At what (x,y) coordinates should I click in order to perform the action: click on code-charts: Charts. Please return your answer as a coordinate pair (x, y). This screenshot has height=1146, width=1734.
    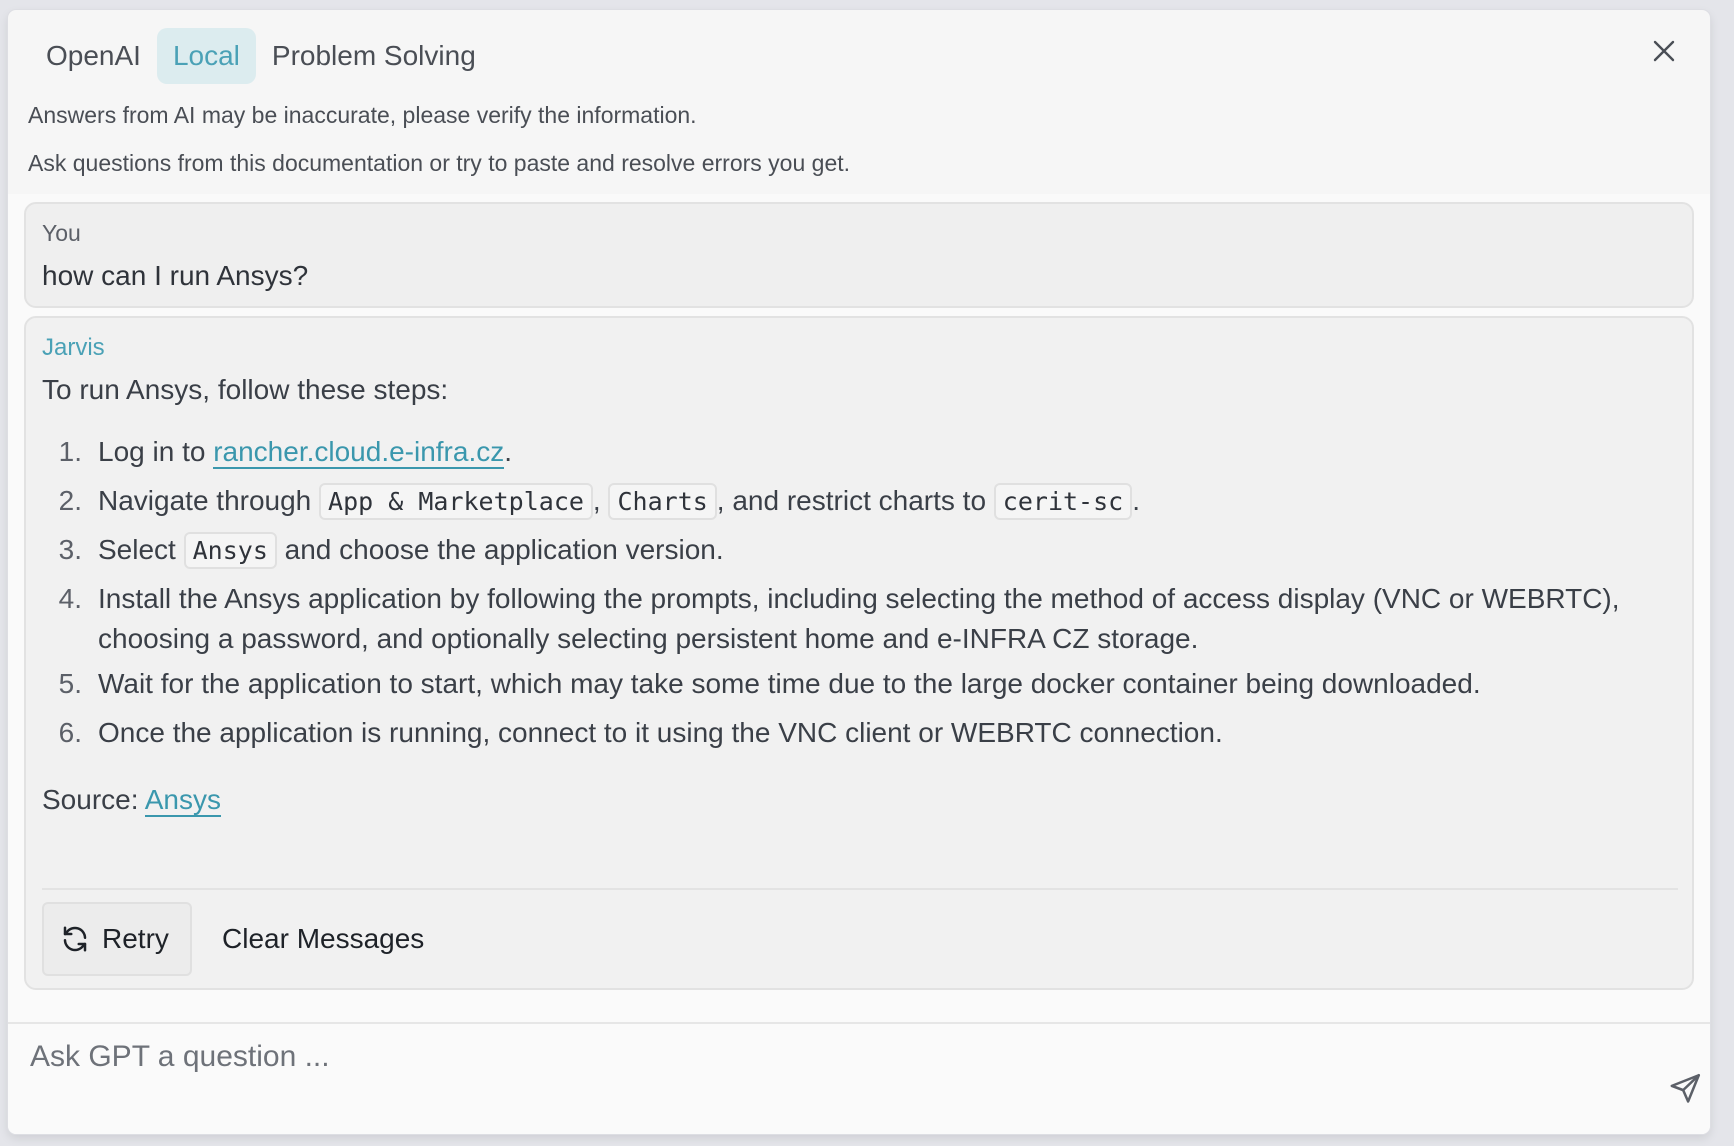
    Looking at the image, I should click on (662, 501).